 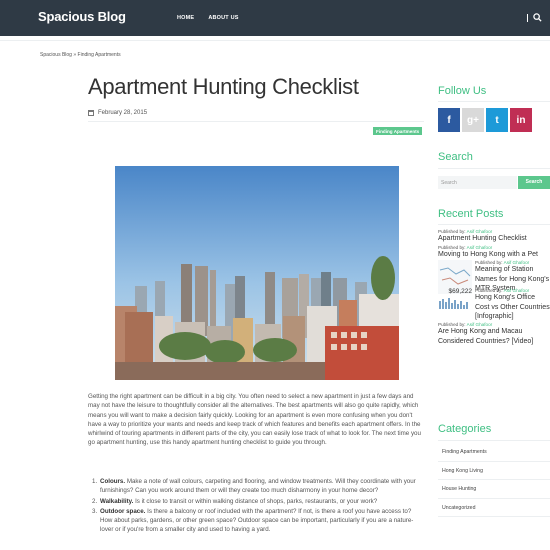 What do you see at coordinates (256, 121) in the screenshot?
I see `meta-divider` at bounding box center [256, 121].